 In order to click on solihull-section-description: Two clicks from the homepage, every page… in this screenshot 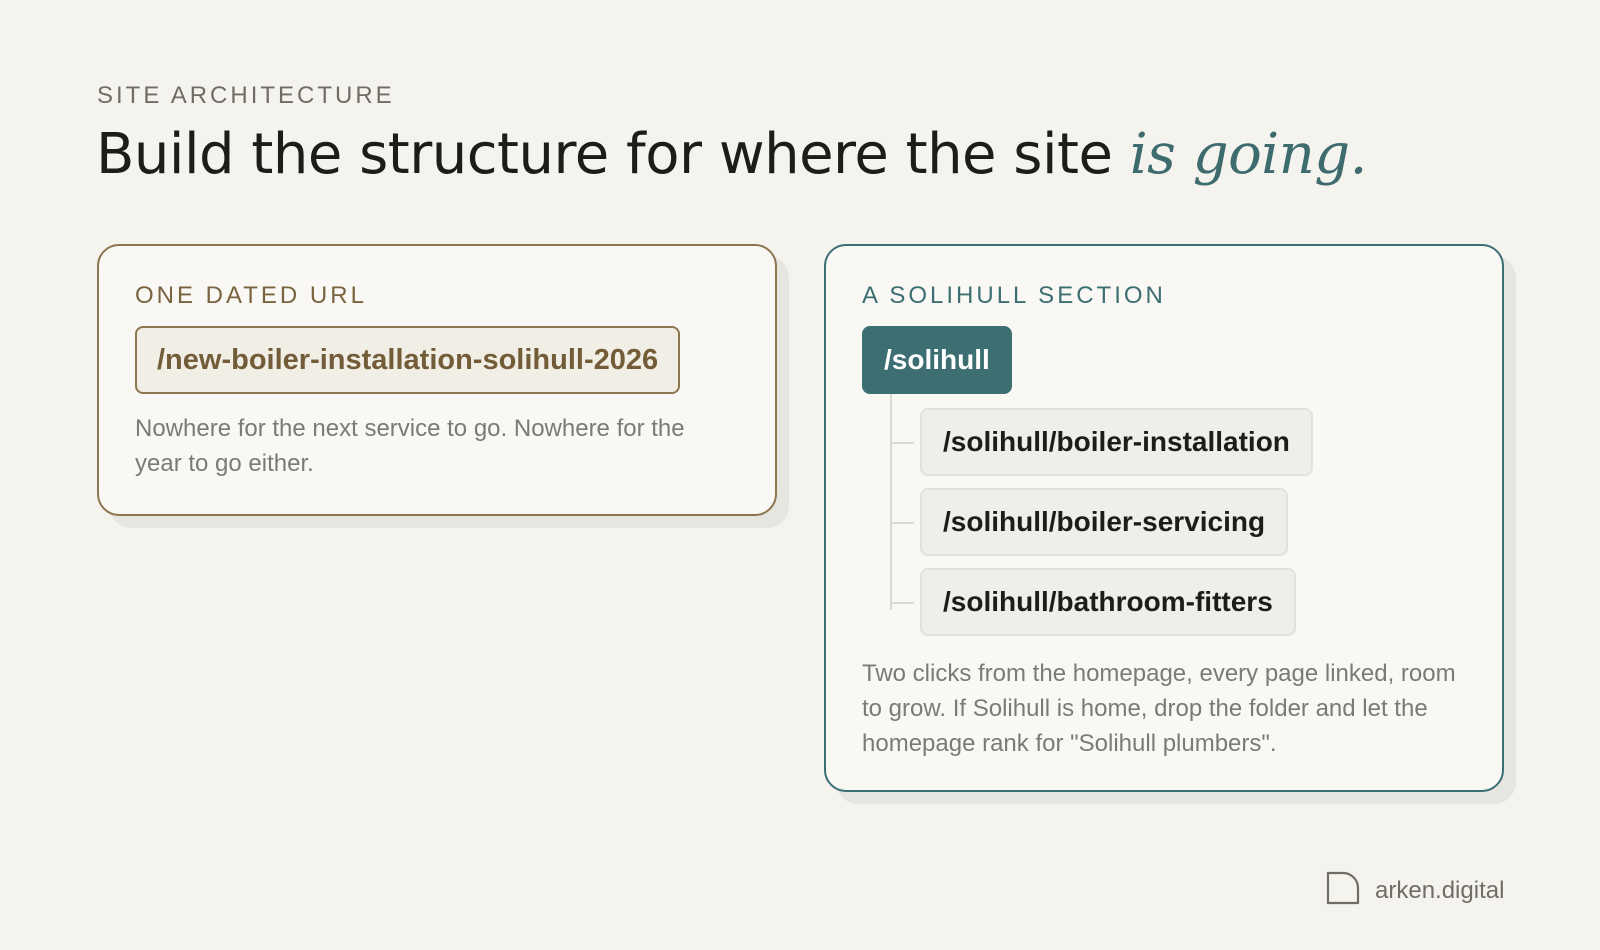, I will do `click(1159, 708)`.